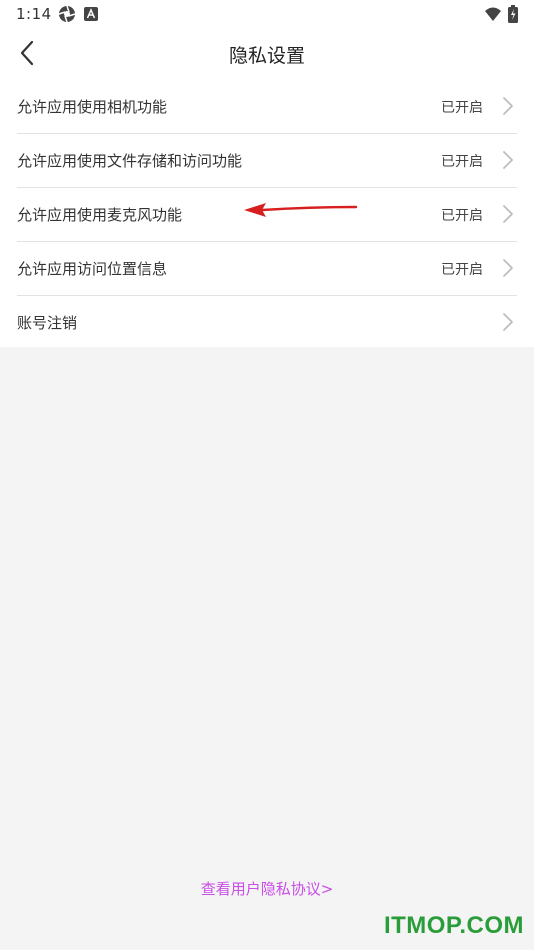  I want to click on watermark: ITMOP.COM, so click(453, 925).